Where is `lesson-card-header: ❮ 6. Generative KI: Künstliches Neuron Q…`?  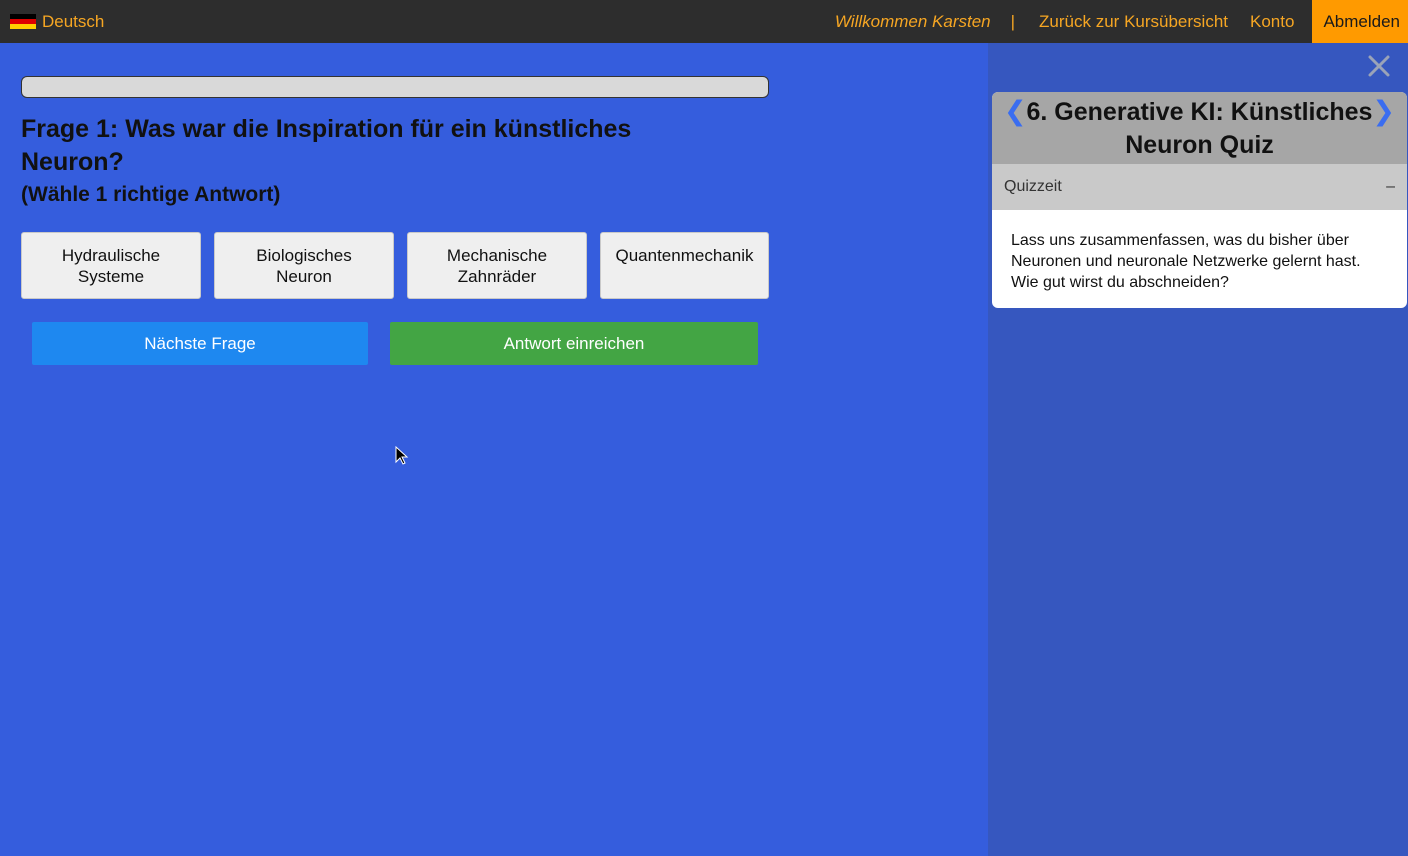
lesson-card-header: ❮ 6. Generative KI: Künstliches Neuron Q… is located at coordinates (1199, 128).